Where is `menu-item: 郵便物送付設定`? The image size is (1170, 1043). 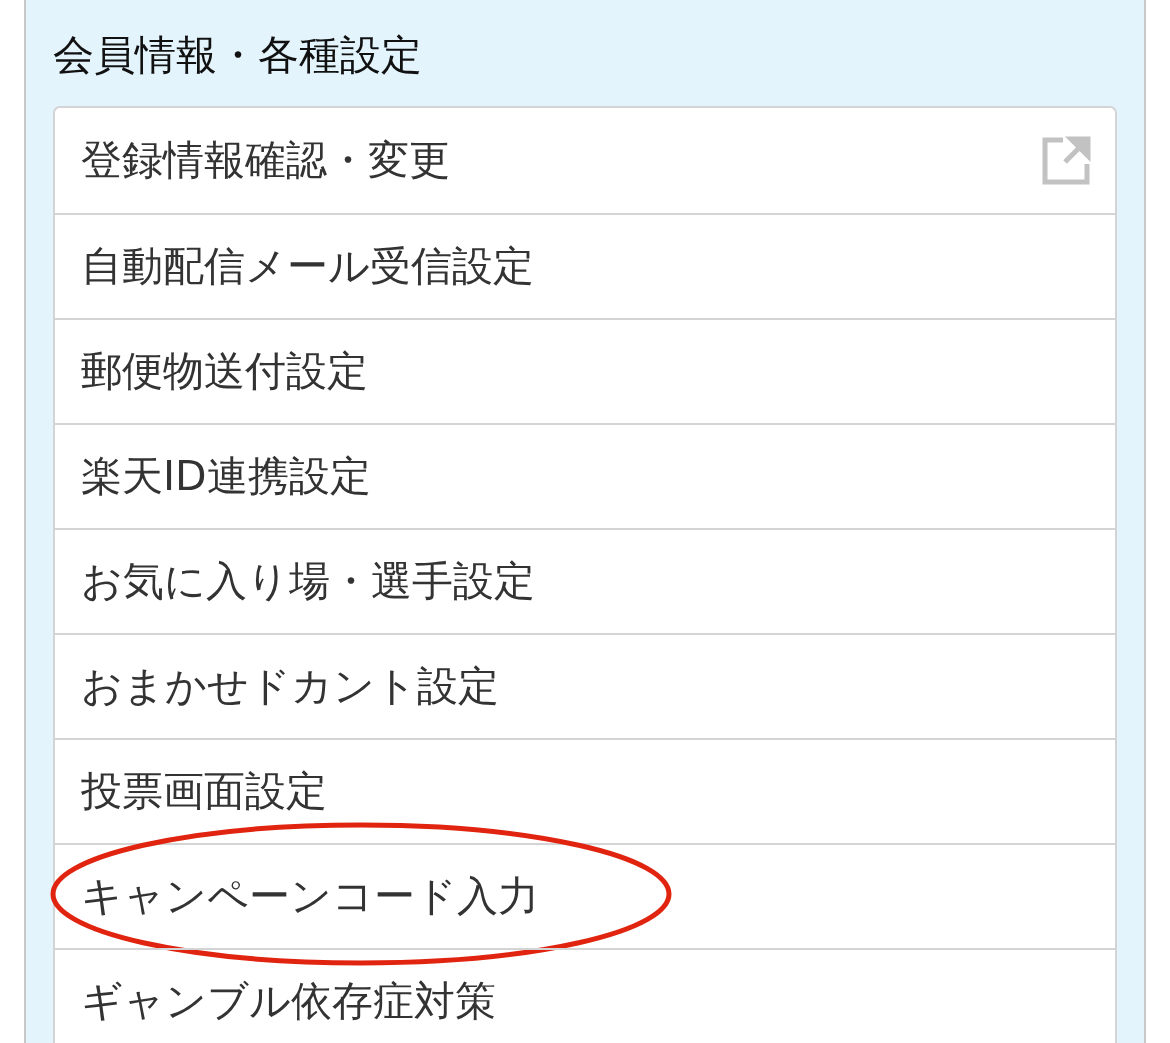 menu-item: 郵便物送付設定 is located at coordinates (585, 370).